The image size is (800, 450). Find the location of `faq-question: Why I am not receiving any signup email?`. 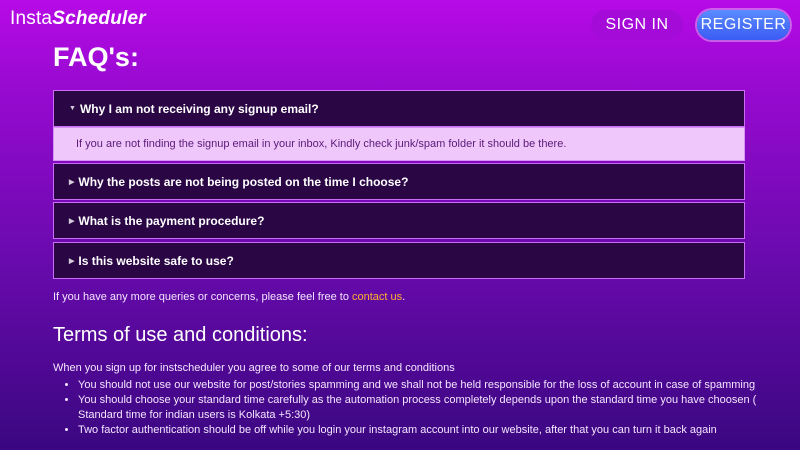

faq-question: Why I am not receiving any signup email? is located at coordinates (199, 108).